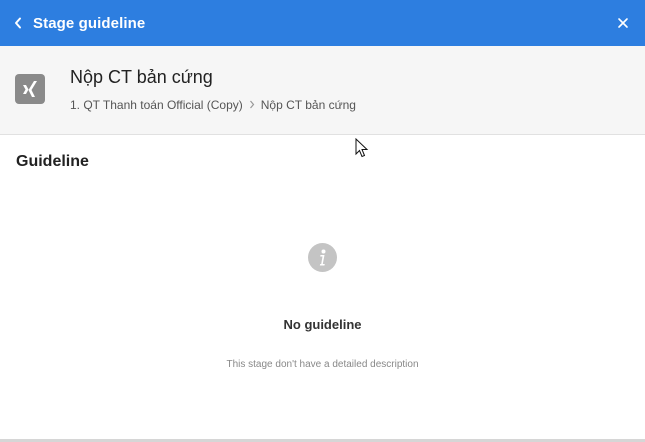  What do you see at coordinates (141, 77) in the screenshot?
I see `stage-title: Nộp CT bản cứng` at bounding box center [141, 77].